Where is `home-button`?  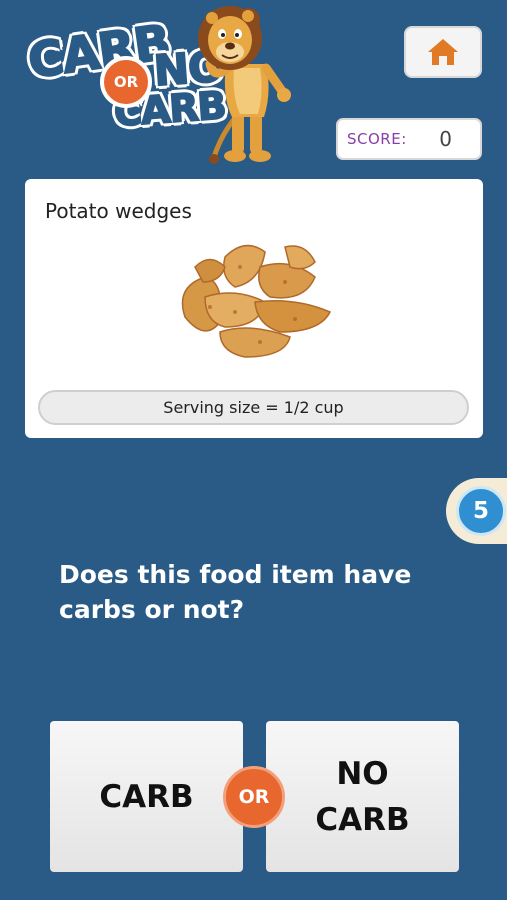 home-button is located at coordinates (443, 52).